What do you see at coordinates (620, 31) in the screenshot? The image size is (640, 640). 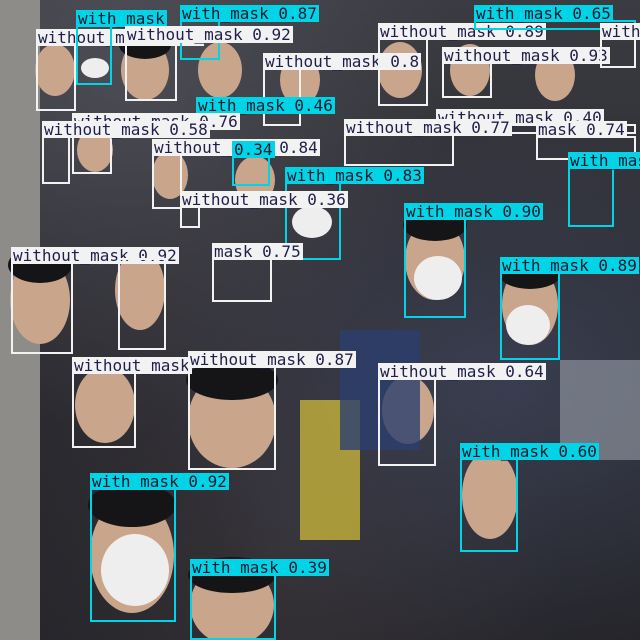 I see `detection-label: without_mask 0.62` at bounding box center [620, 31].